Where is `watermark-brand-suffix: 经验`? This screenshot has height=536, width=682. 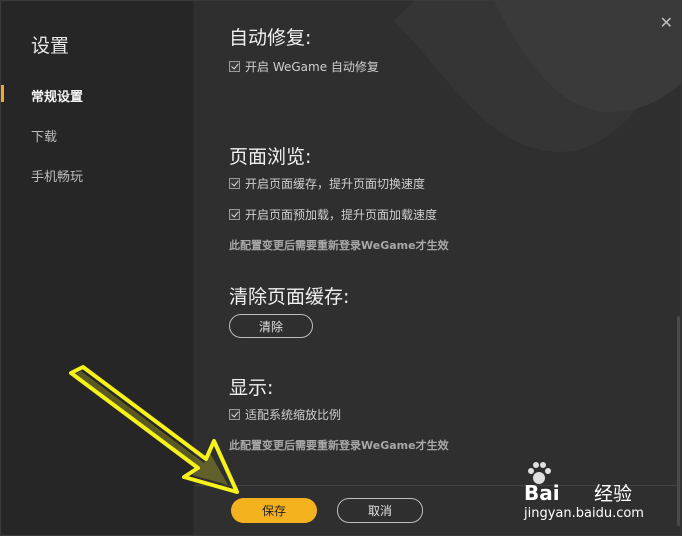 watermark-brand-suffix: 经验 is located at coordinates (613, 494).